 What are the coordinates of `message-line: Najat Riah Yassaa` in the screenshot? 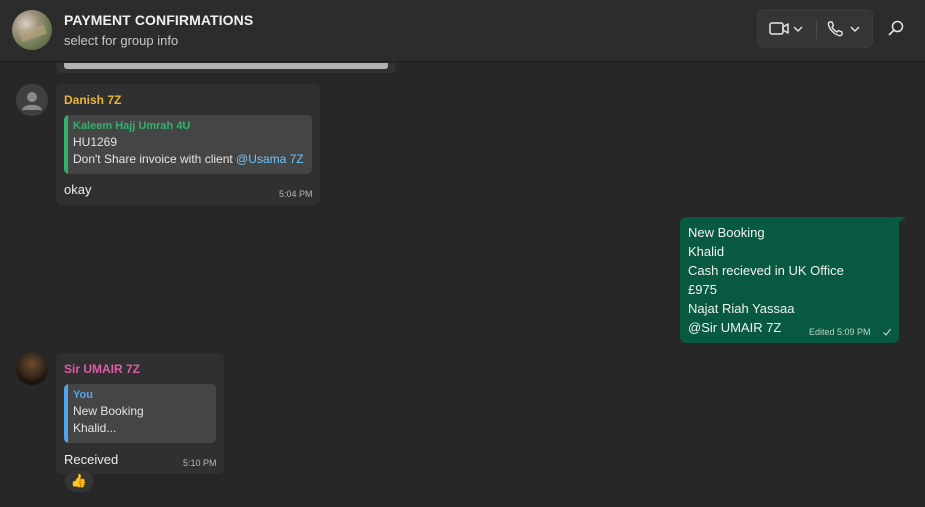 It's located at (741, 308).